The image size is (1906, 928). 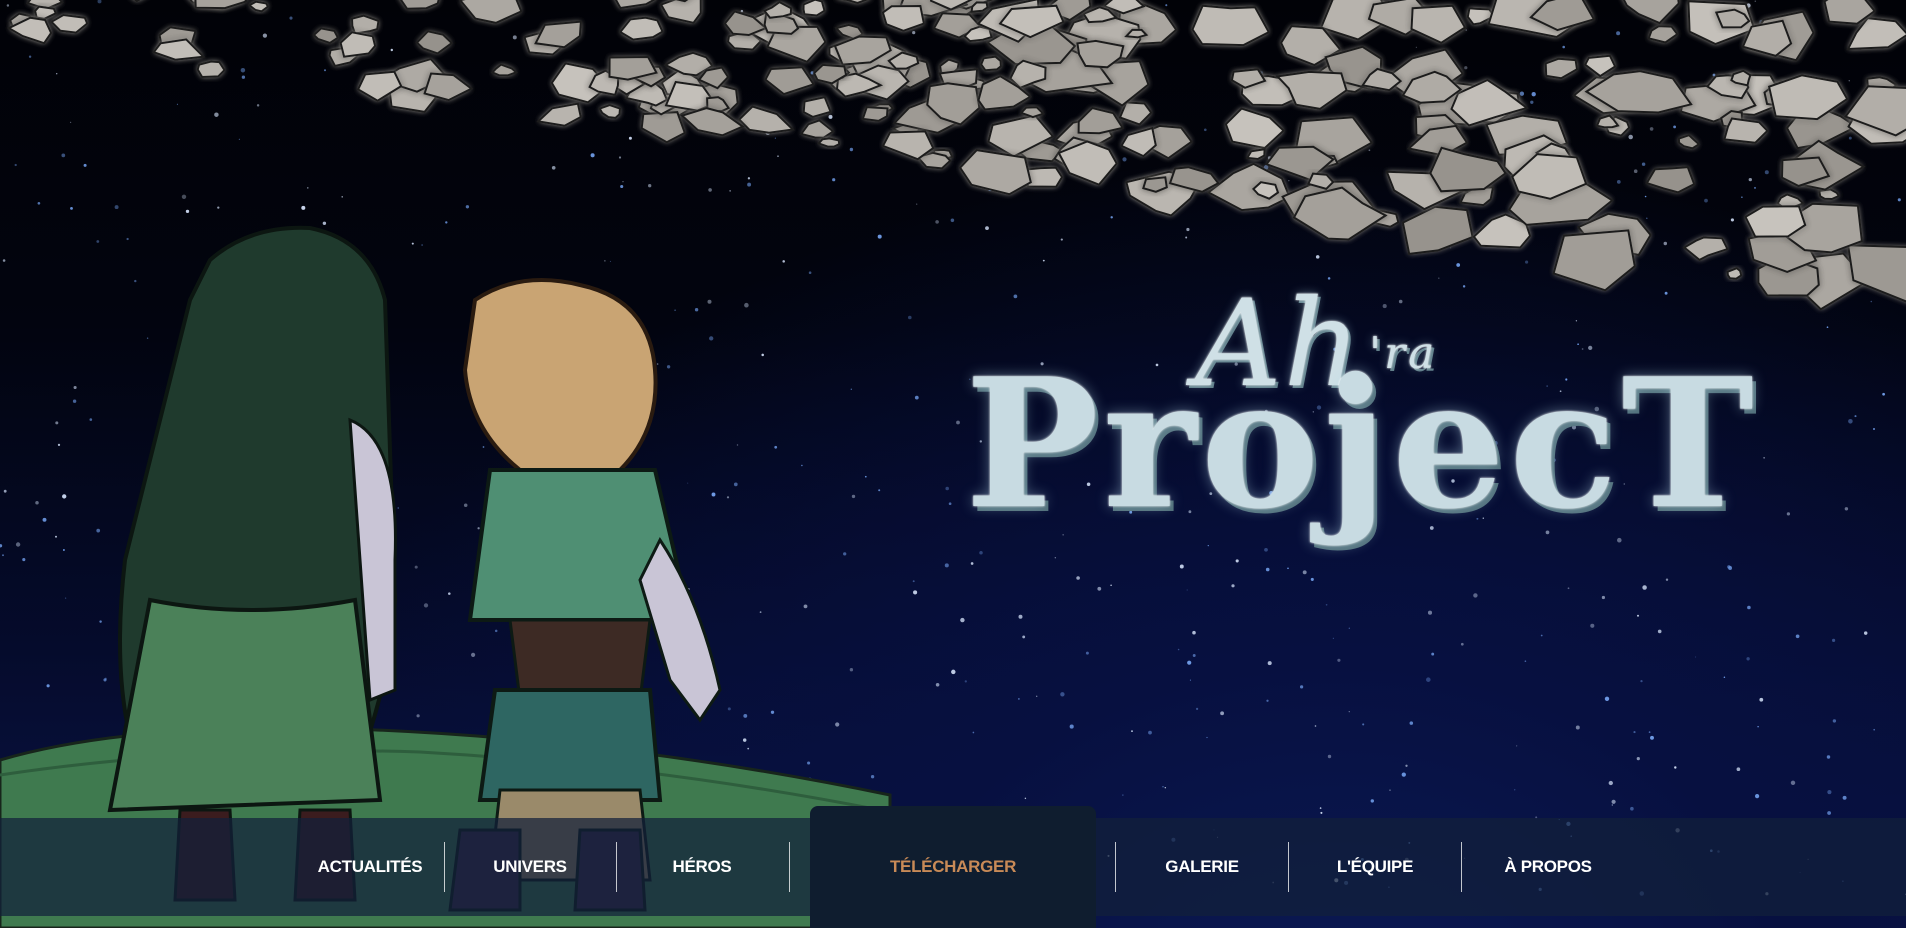 What do you see at coordinates (1202, 867) in the screenshot?
I see `nav-item-galerie: GALERIE` at bounding box center [1202, 867].